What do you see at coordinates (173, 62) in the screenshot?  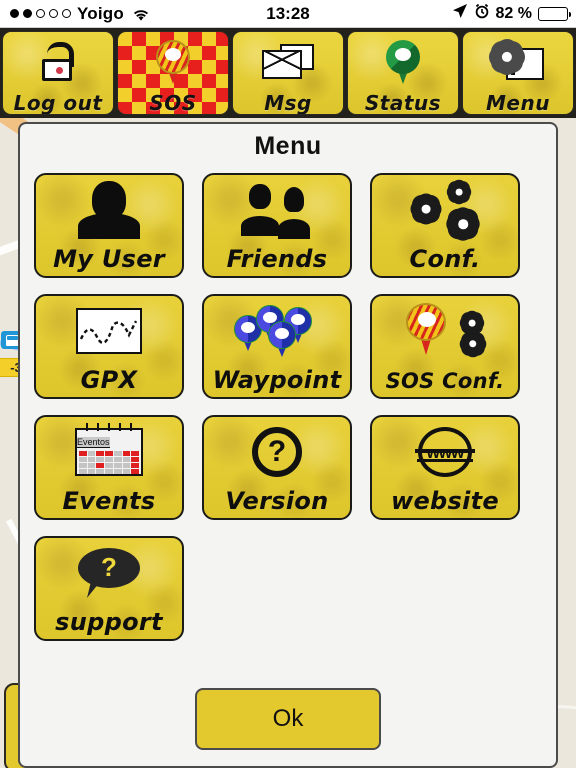 I see `sos-pin-icon` at bounding box center [173, 62].